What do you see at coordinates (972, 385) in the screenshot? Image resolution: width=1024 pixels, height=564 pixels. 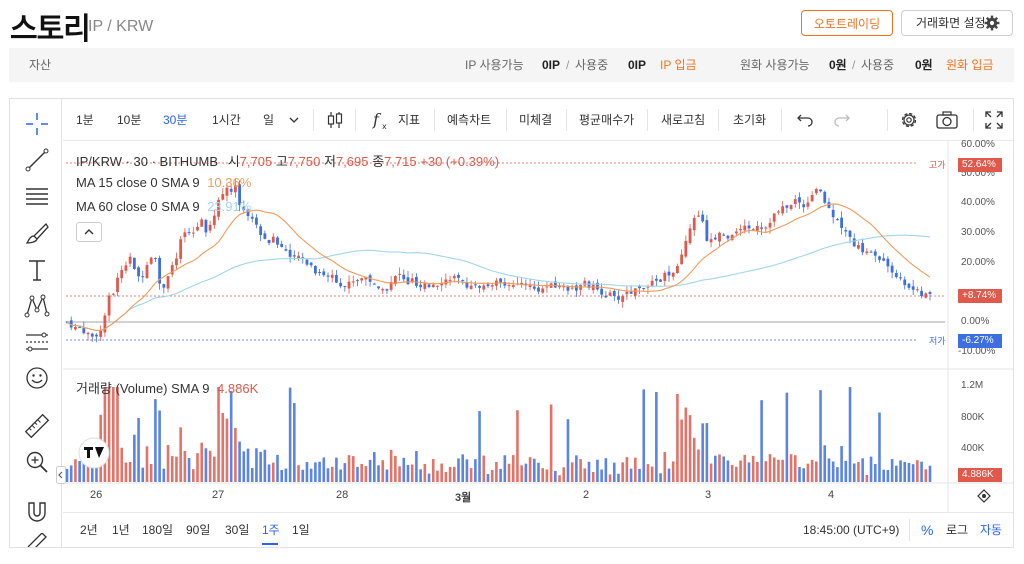 I see `volume-tick: 1.2M` at bounding box center [972, 385].